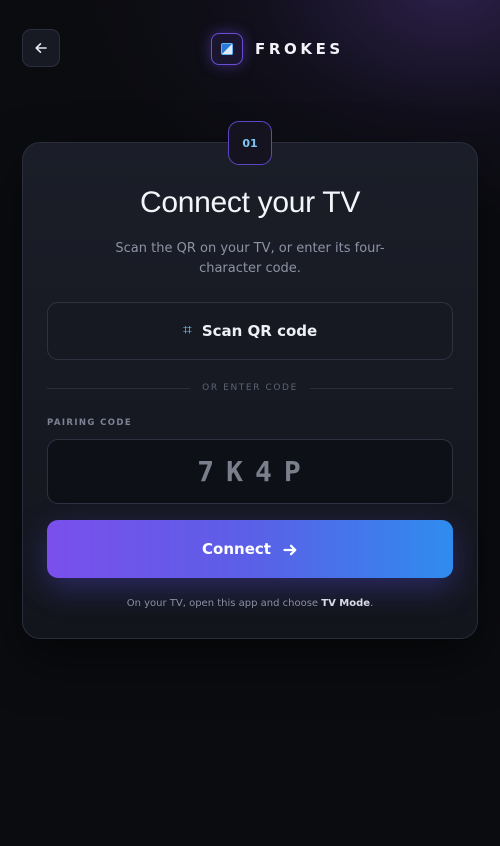 Image resolution: width=500 pixels, height=846 pixels. Describe the element at coordinates (259, 331) in the screenshot. I see `scan-qr-label: Scan QR code` at that location.